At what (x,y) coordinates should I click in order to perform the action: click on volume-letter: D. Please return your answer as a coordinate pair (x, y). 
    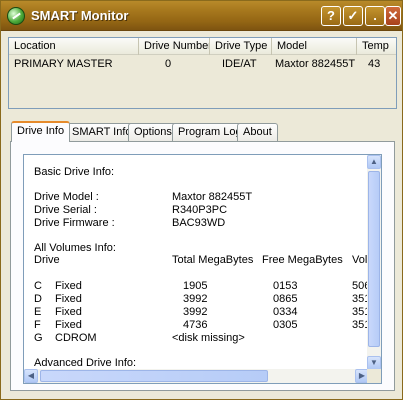
    Looking at the image, I should click on (38, 299).